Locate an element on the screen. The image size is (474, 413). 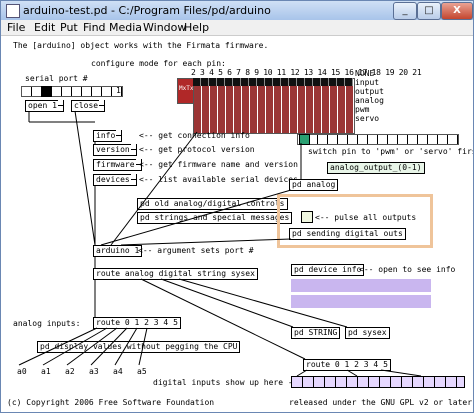
menu-bar: File Edit Put Find Media Window Help is located at coordinates (237, 28).